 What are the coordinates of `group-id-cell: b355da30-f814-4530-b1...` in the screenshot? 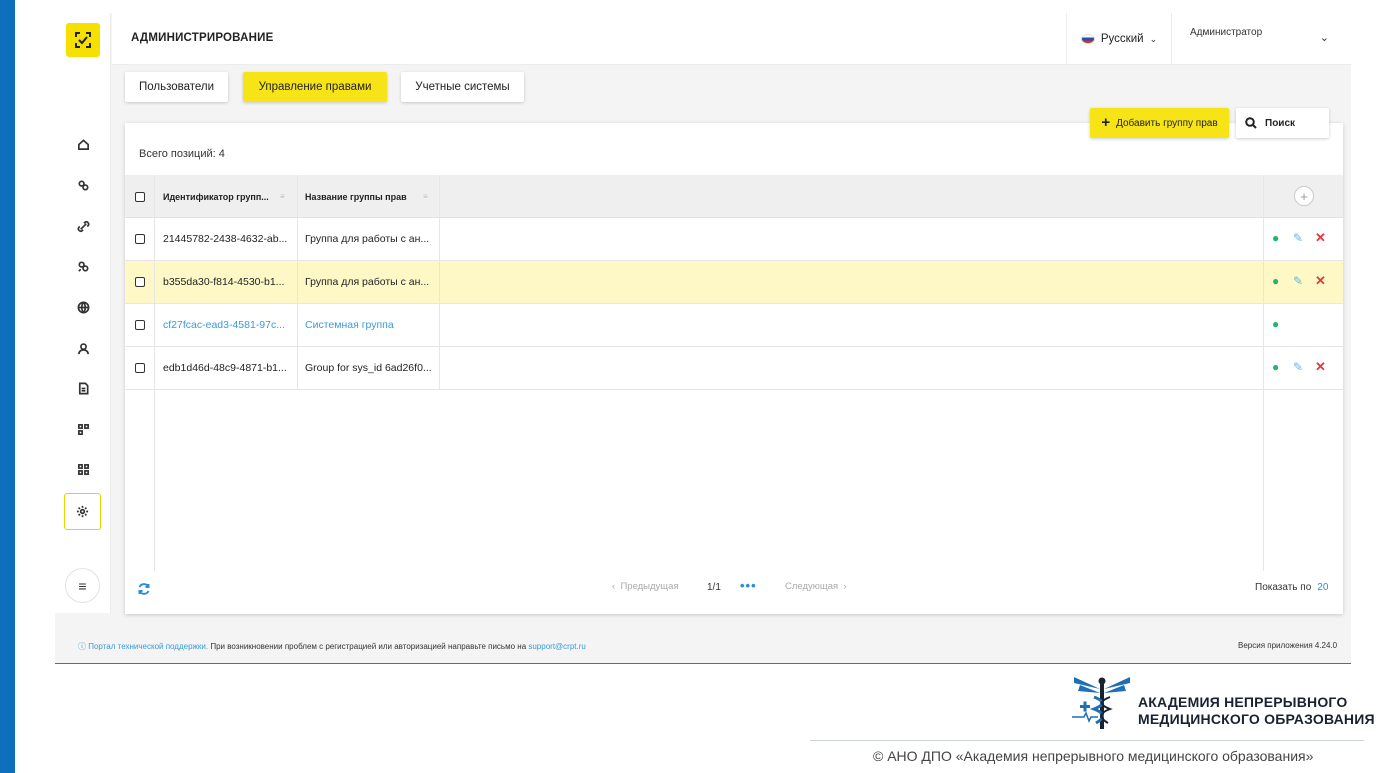 It's located at (224, 282).